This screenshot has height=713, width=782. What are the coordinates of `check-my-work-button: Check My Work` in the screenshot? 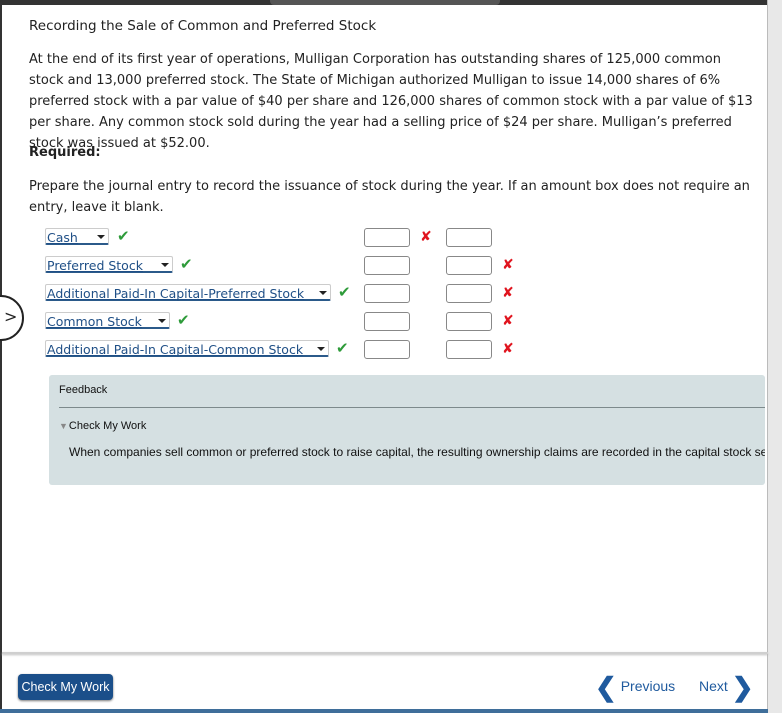 It's located at (65, 687).